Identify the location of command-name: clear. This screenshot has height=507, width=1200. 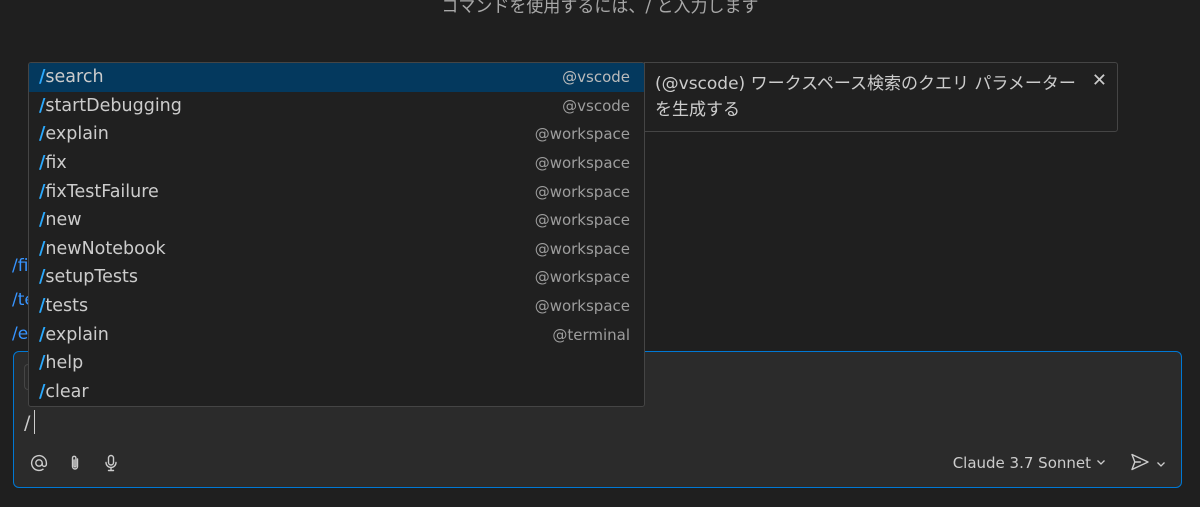
(67, 391).